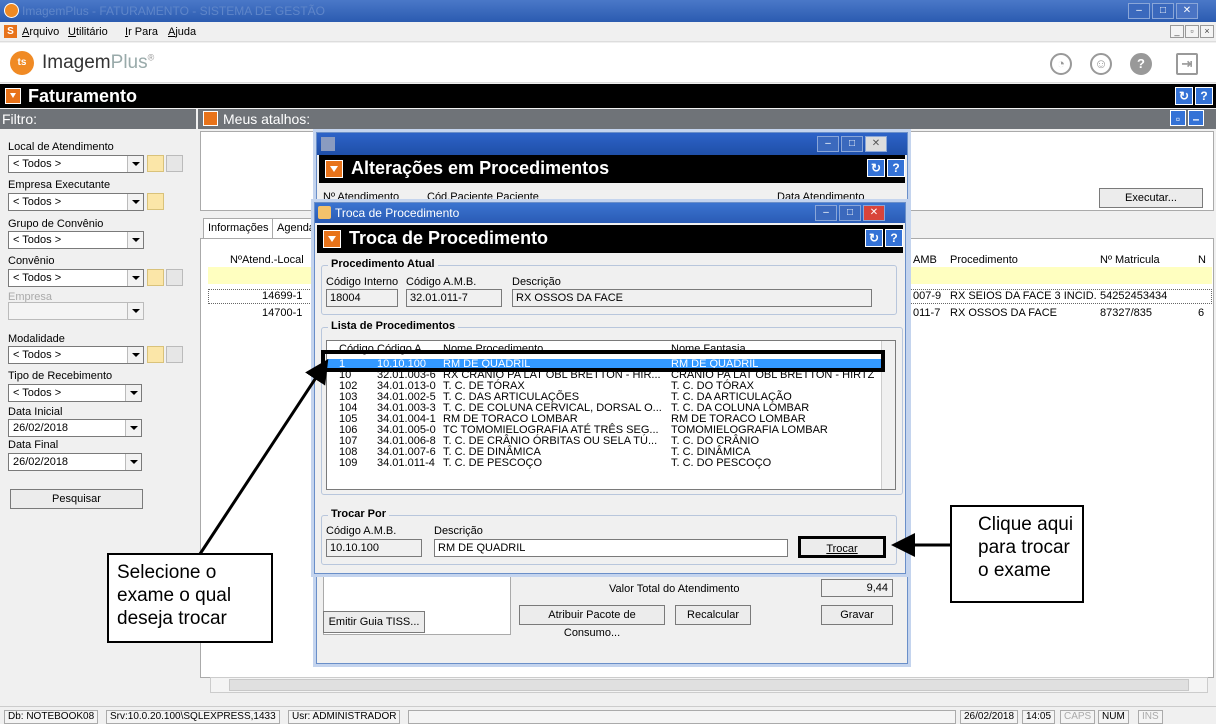 The height and width of the screenshot is (724, 1216). What do you see at coordinates (682, 717) in the screenshot?
I see `status-empty` at bounding box center [682, 717].